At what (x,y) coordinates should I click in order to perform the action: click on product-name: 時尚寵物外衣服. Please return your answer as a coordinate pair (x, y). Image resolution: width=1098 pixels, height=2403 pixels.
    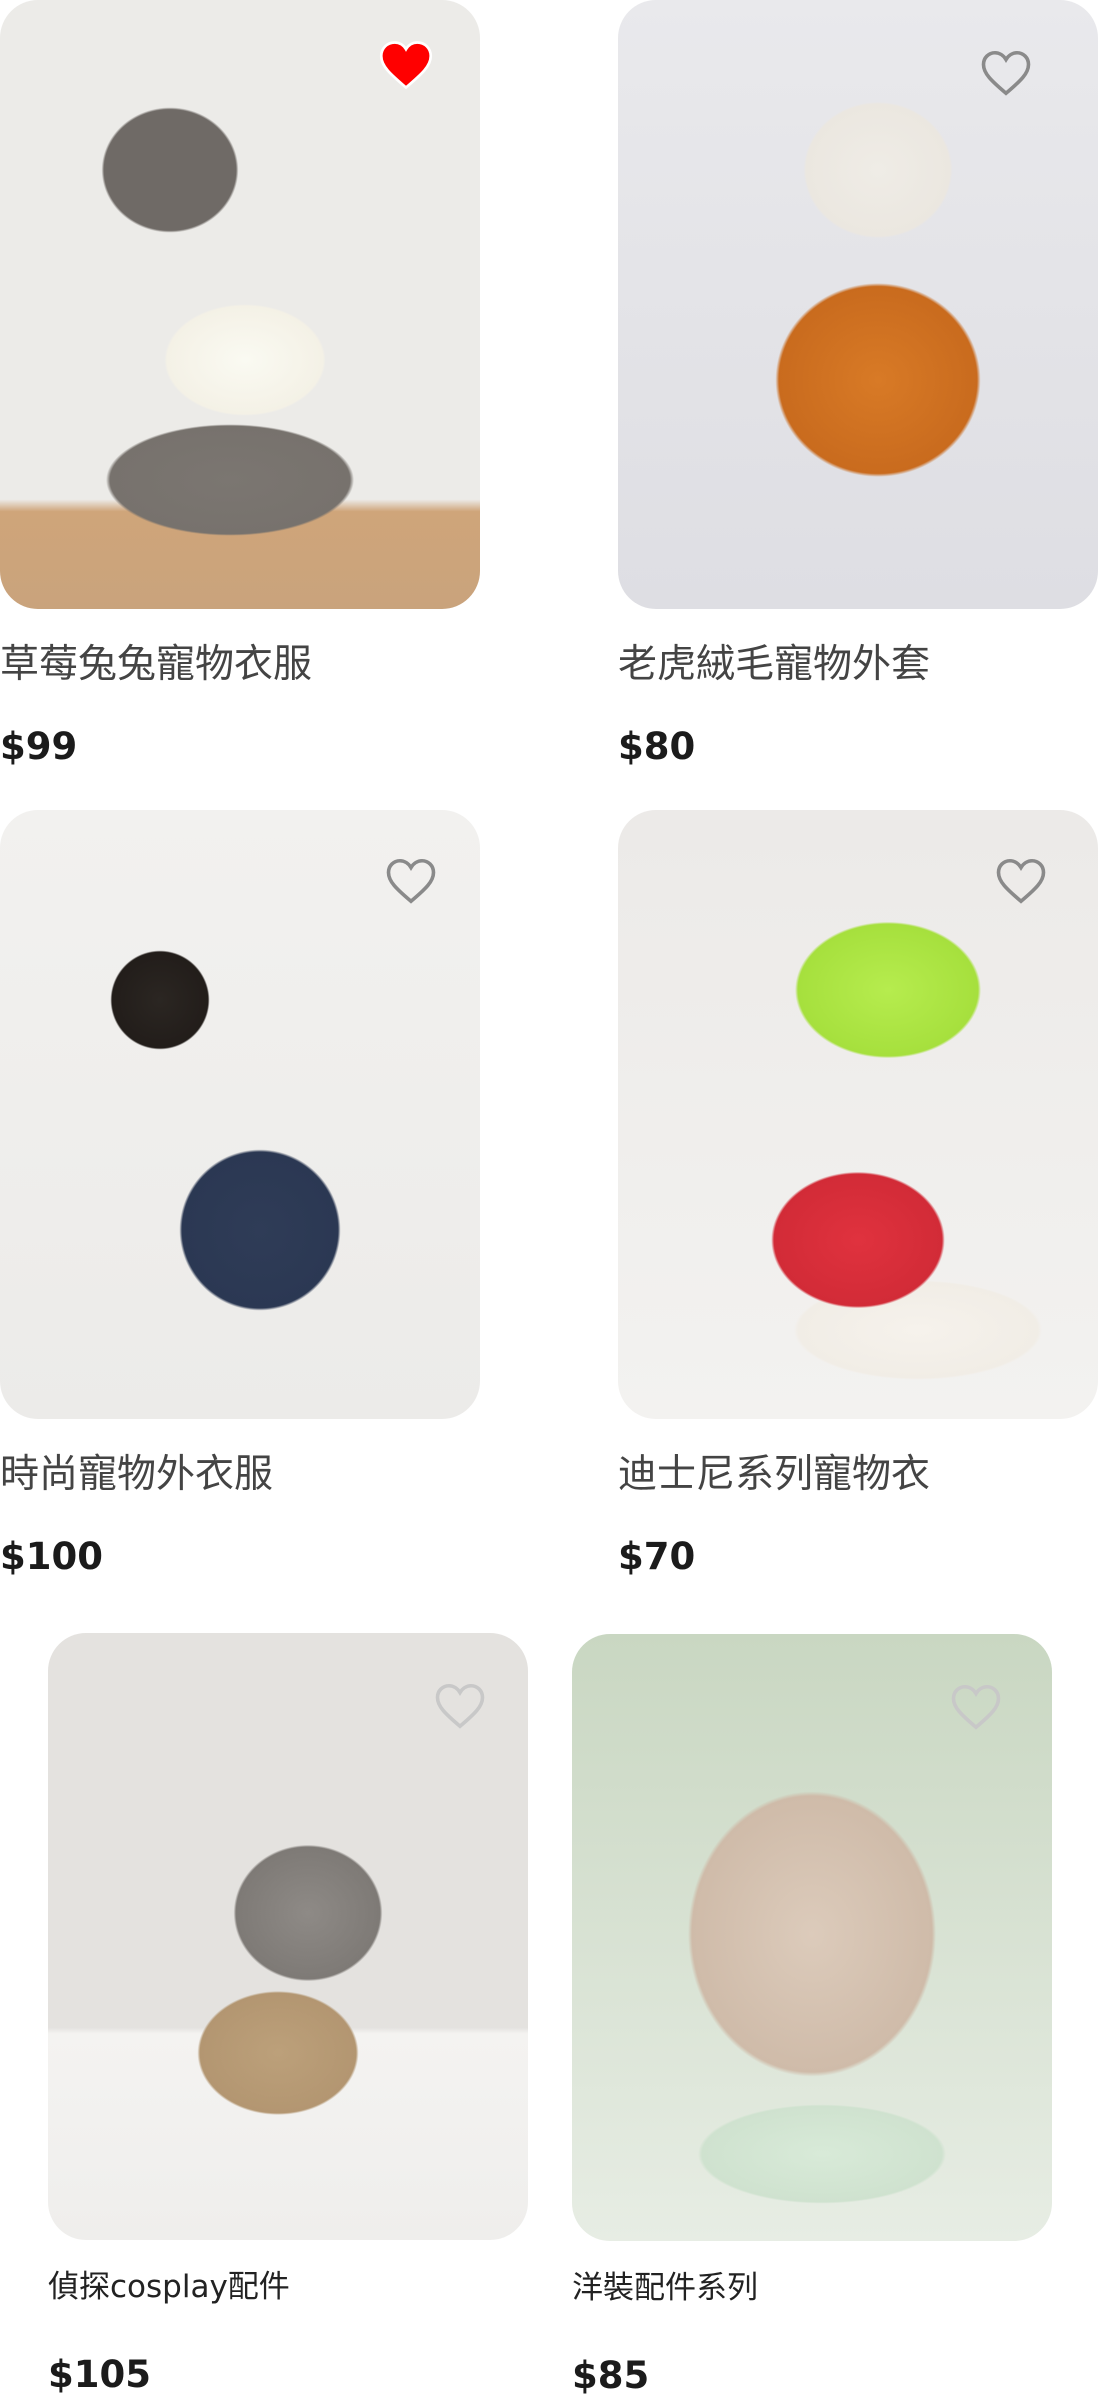
    Looking at the image, I should click on (137, 1474).